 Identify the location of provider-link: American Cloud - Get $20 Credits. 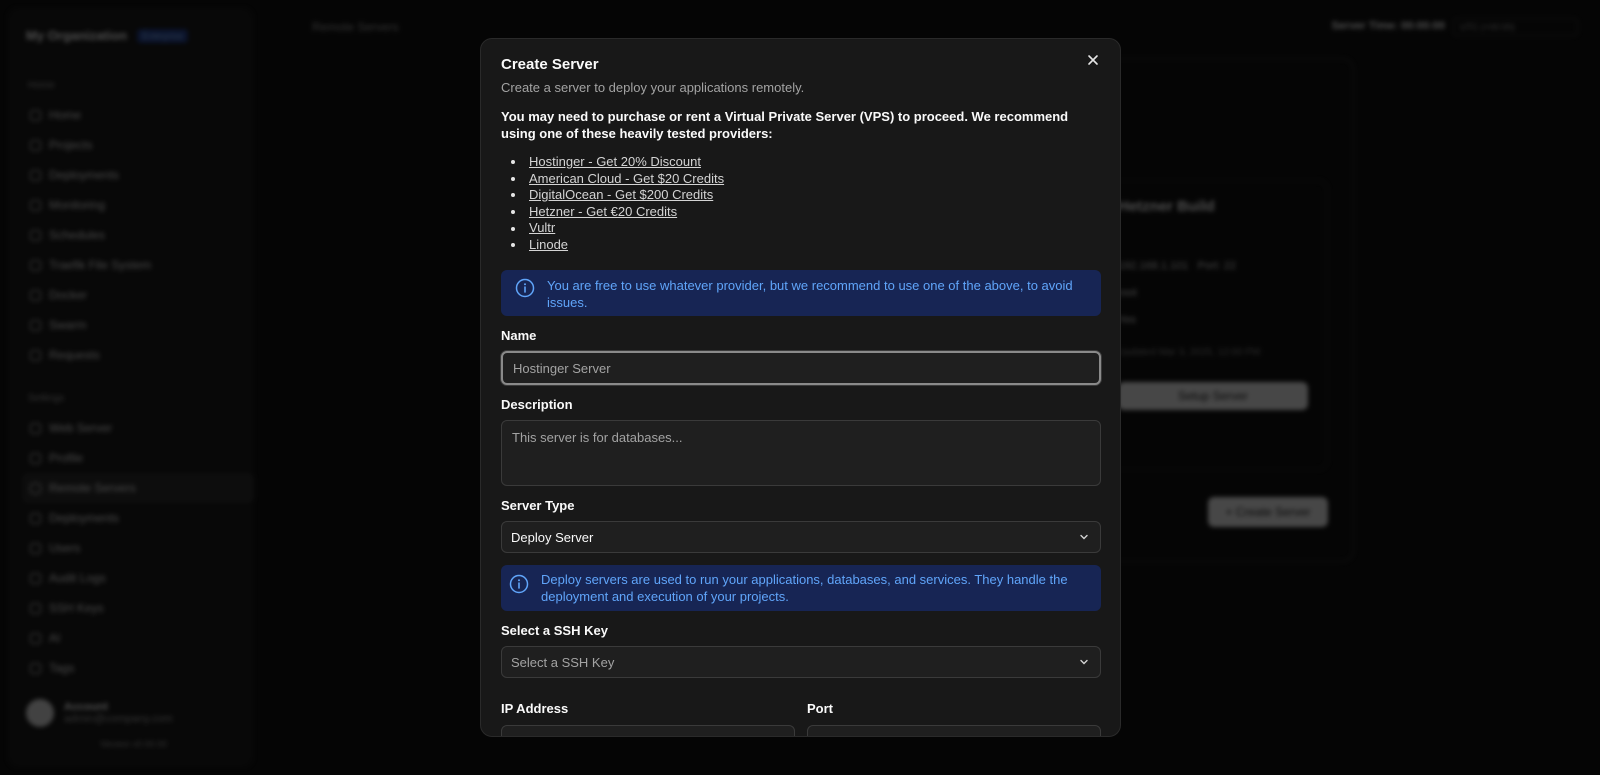
(626, 179).